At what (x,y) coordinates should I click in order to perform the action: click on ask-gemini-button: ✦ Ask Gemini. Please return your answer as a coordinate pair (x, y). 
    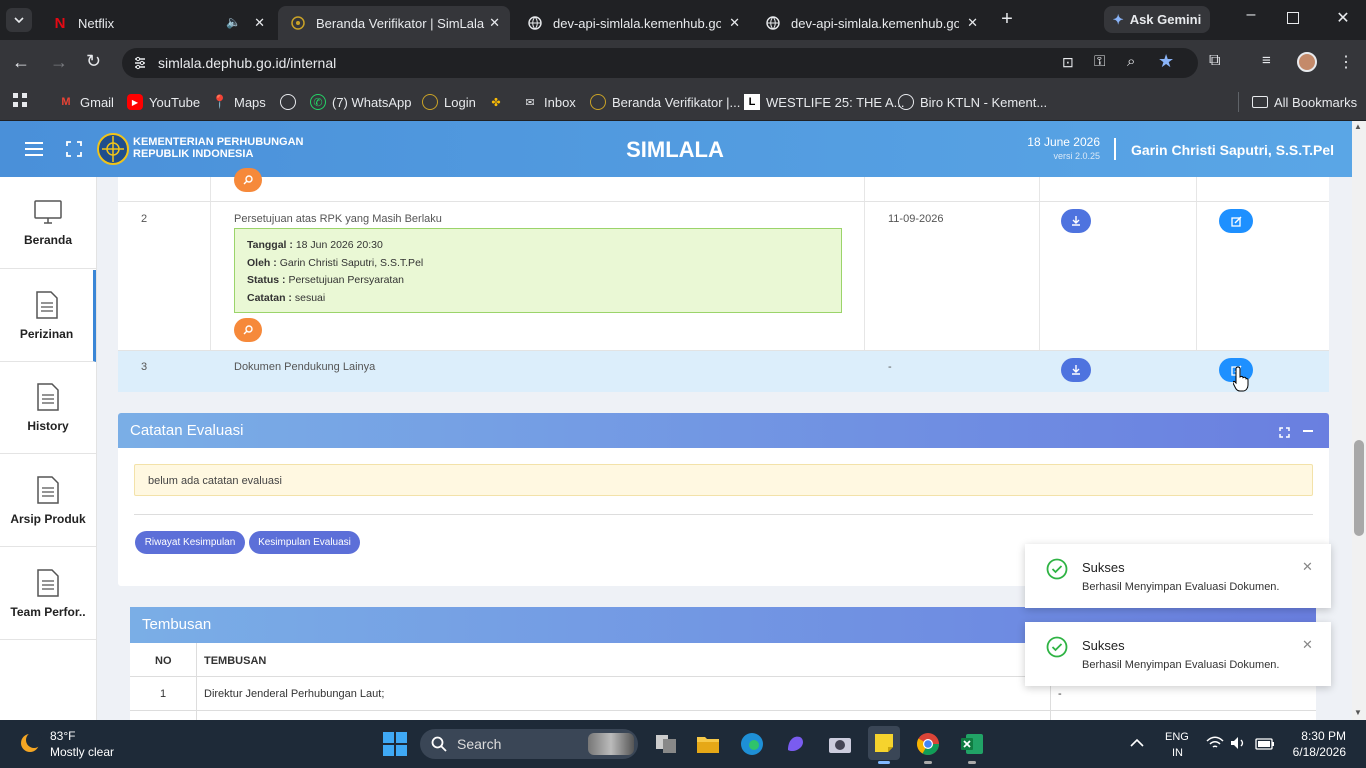
    Looking at the image, I should click on (1157, 19).